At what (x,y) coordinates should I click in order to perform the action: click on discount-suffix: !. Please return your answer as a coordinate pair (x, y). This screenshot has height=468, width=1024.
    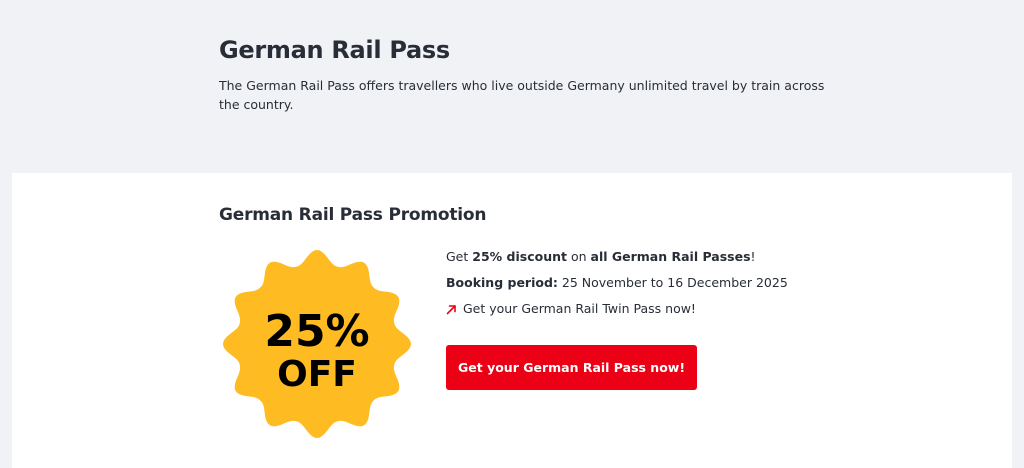
    Looking at the image, I should click on (753, 256).